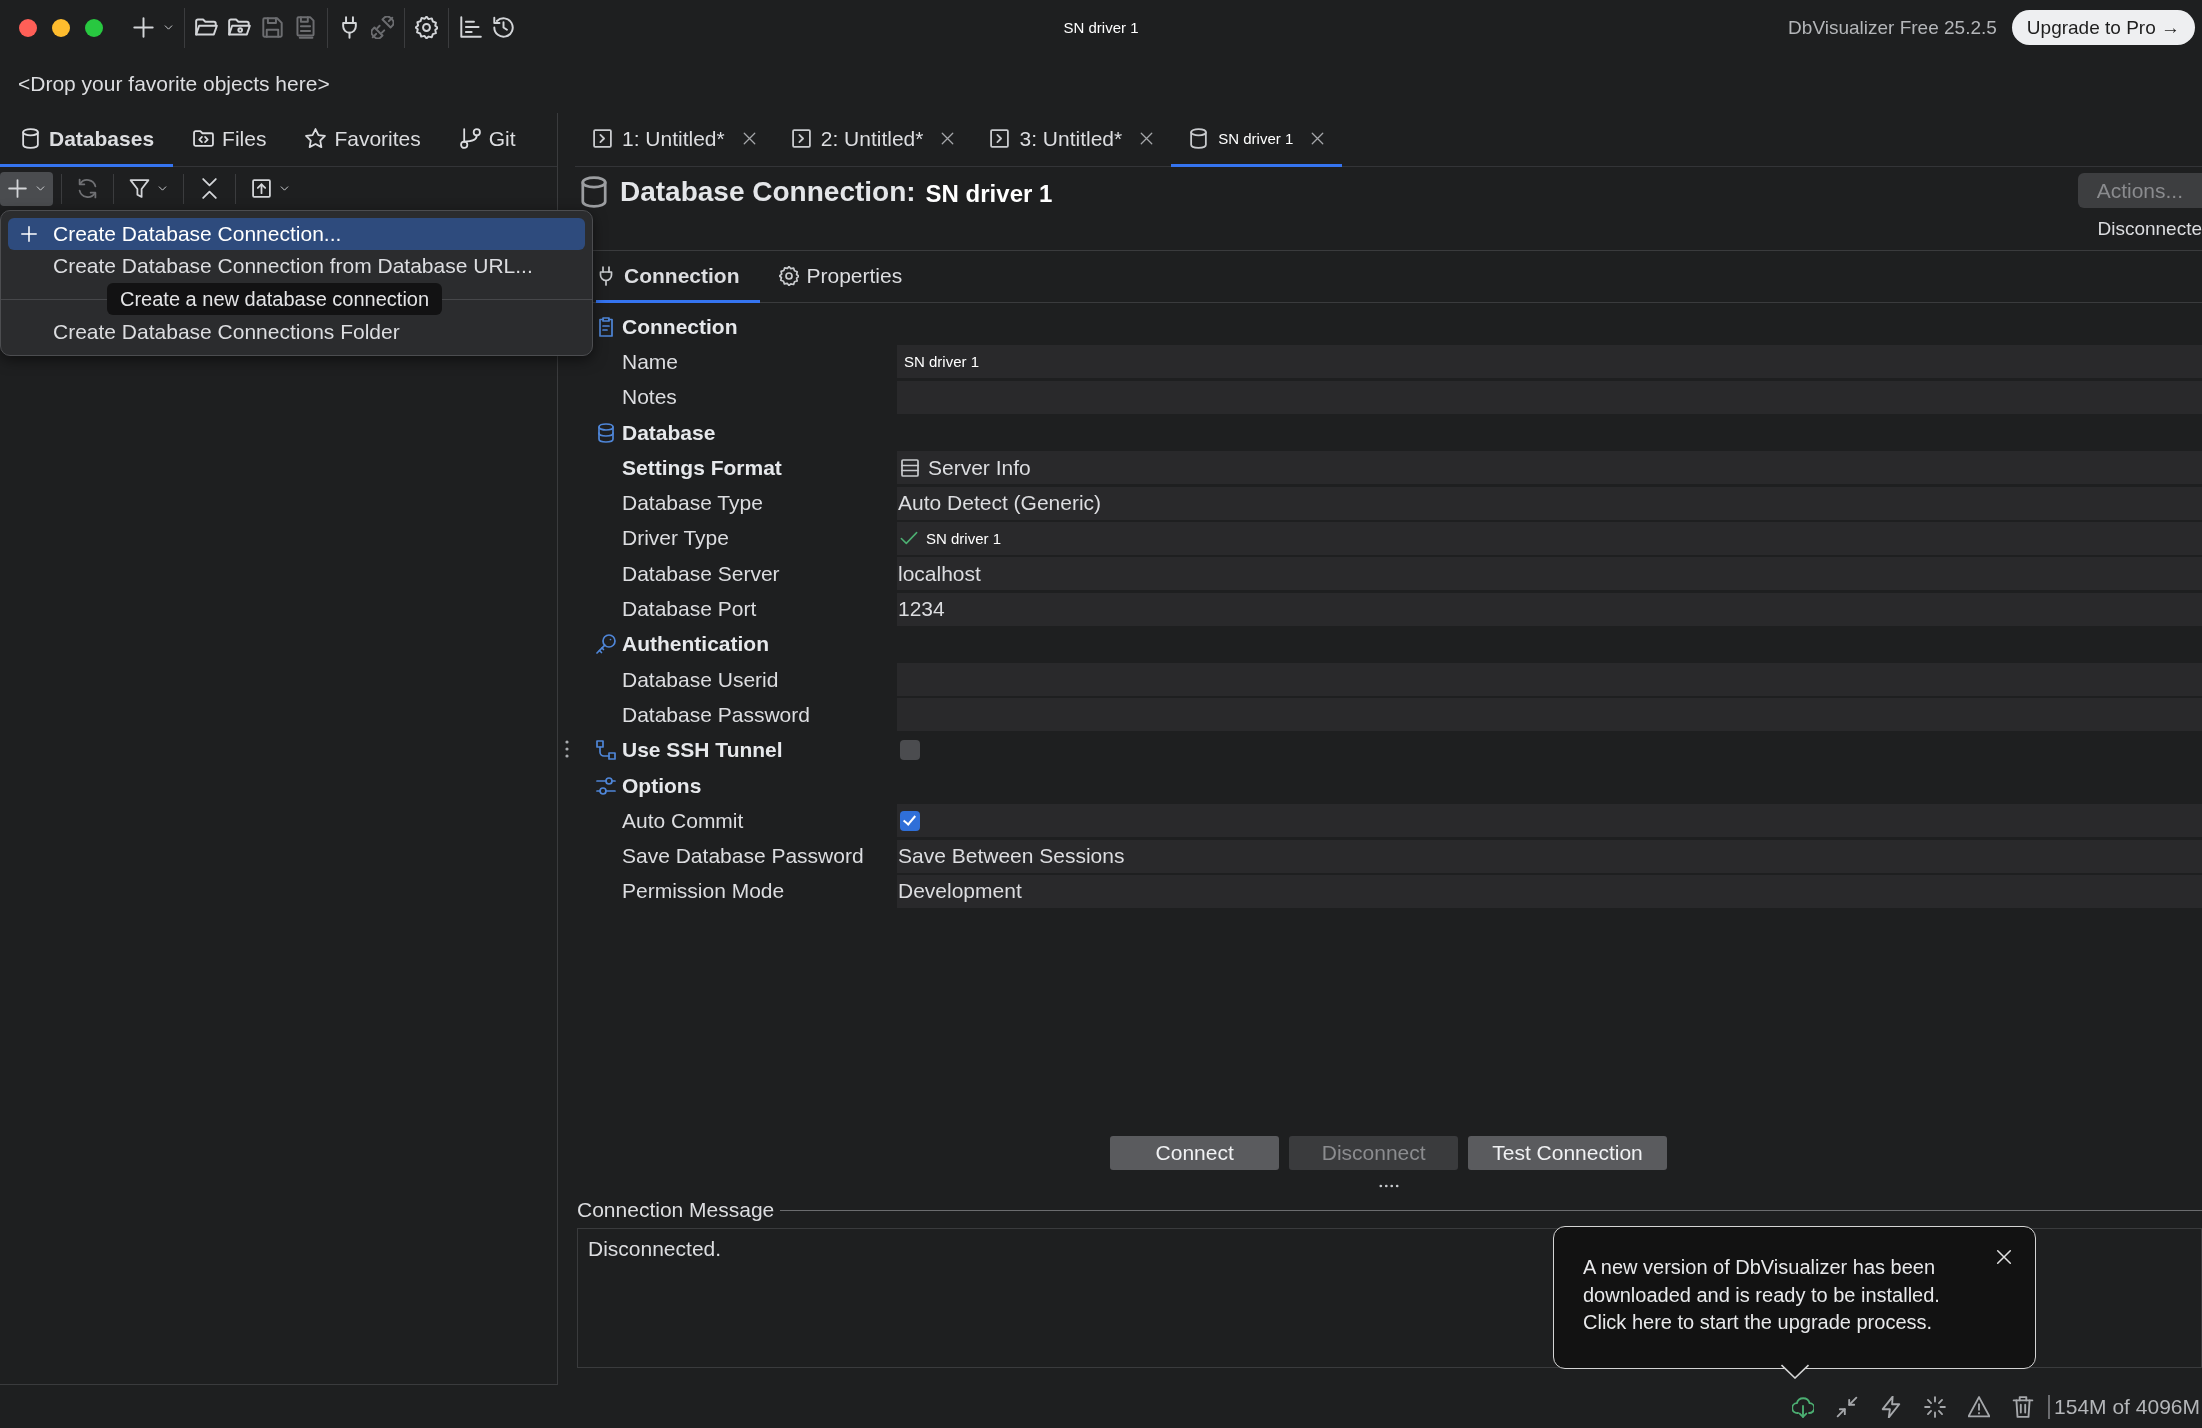 The width and height of the screenshot is (2202, 1428). Describe the element at coordinates (1935, 1406) in the screenshot. I see `spinner-icon` at that location.